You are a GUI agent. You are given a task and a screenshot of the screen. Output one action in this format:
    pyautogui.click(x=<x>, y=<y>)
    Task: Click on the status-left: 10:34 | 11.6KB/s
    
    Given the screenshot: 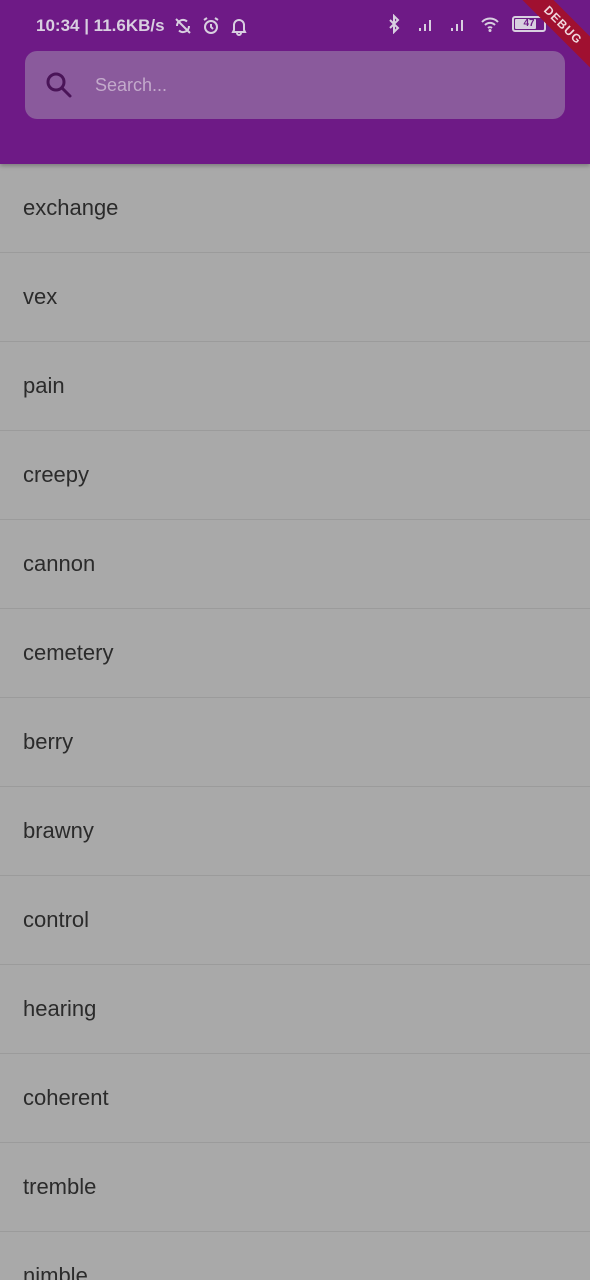 What is the action you would take?
    pyautogui.click(x=142, y=26)
    